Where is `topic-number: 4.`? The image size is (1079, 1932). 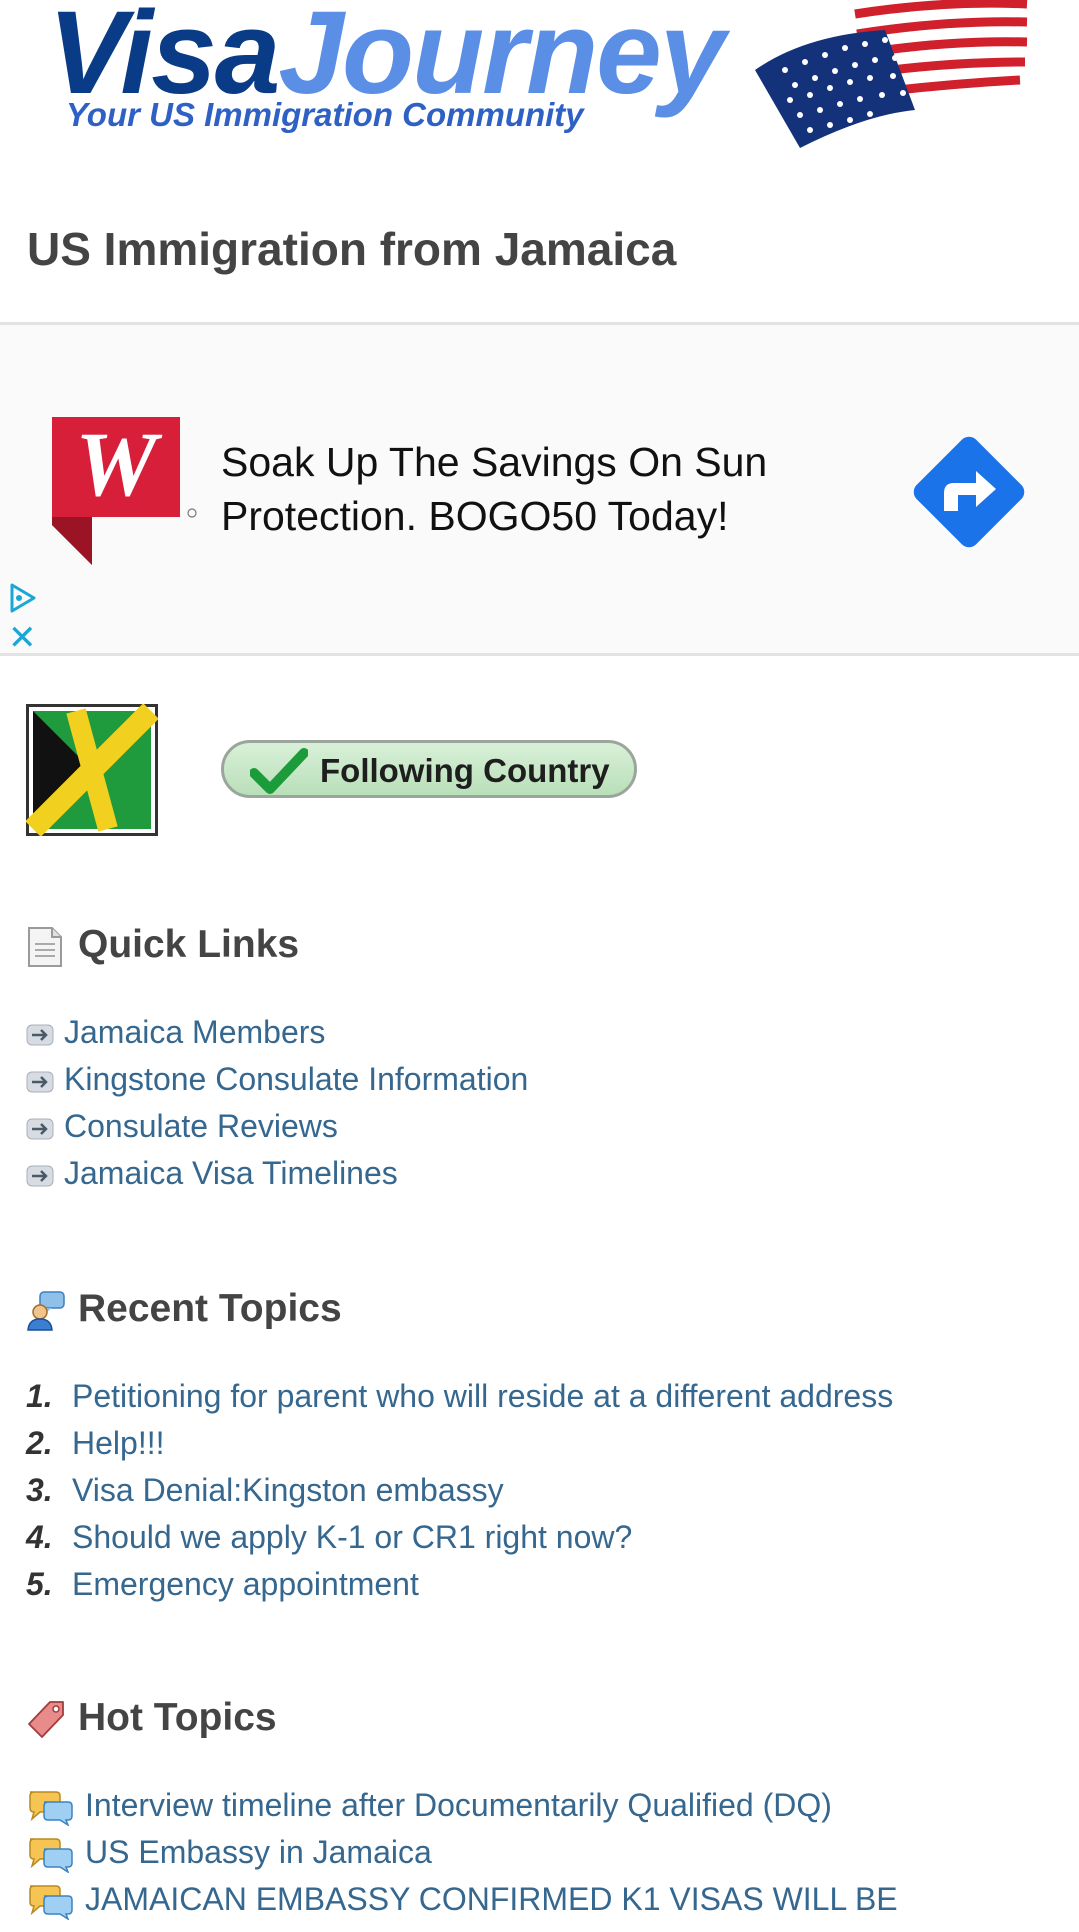
topic-number: 4. is located at coordinates (39, 1537).